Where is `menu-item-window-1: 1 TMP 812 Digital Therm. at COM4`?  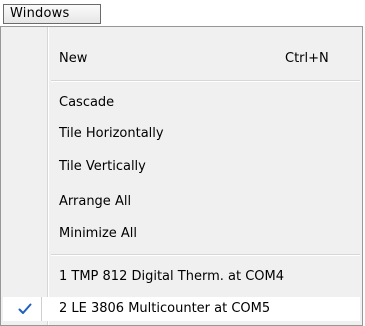 menu-item-window-1: 1 TMP 812 Digital Therm. at COM4 is located at coordinates (181, 277).